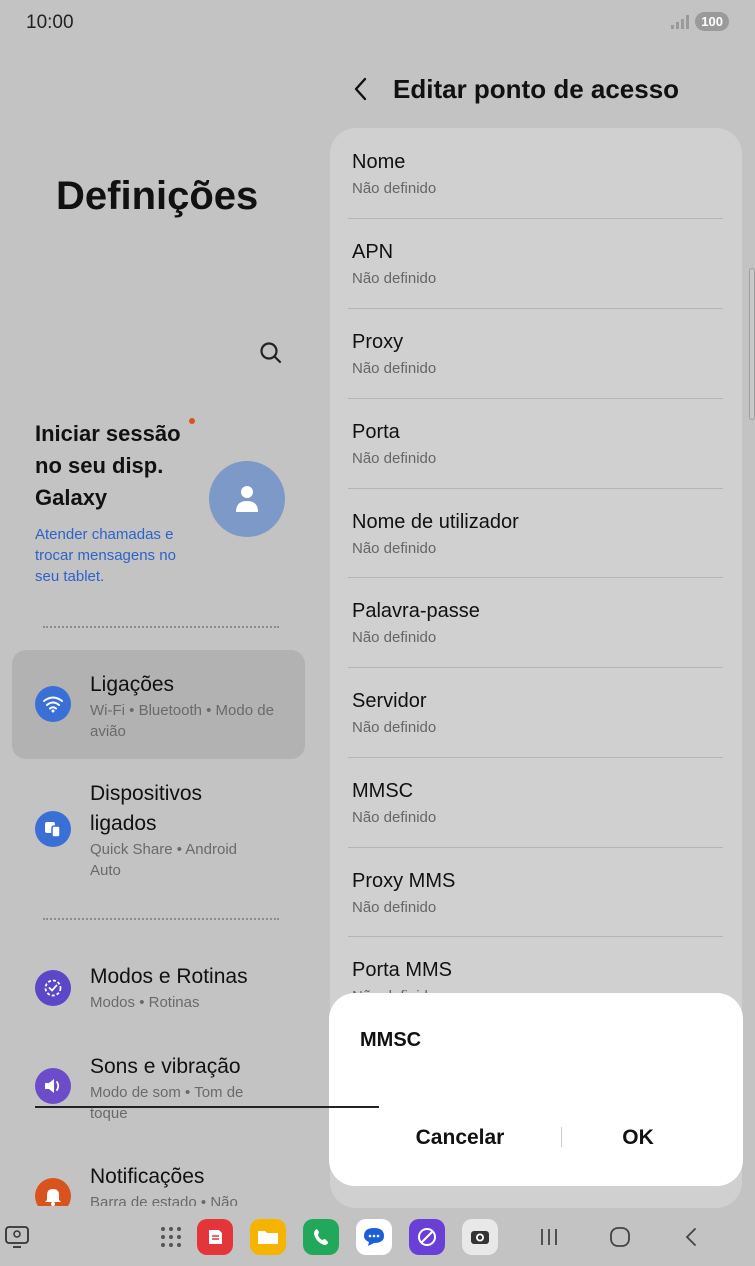 This screenshot has width=755, height=1266. What do you see at coordinates (427, 1237) in the screenshot?
I see `browser-app-icon` at bounding box center [427, 1237].